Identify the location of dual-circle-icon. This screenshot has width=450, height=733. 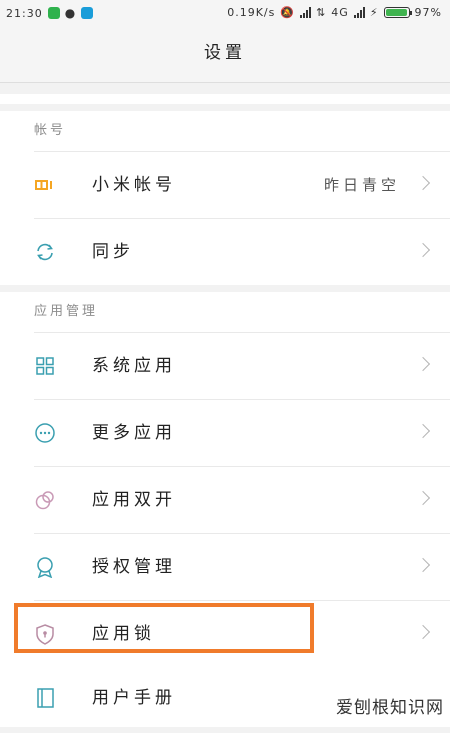
(44, 500).